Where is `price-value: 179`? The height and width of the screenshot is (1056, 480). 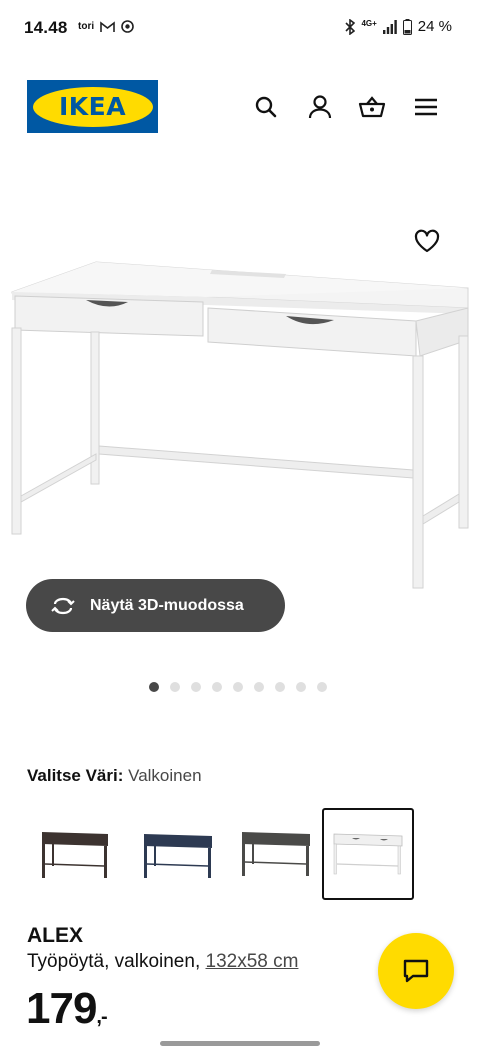
price-value: 179 is located at coordinates (61, 1008).